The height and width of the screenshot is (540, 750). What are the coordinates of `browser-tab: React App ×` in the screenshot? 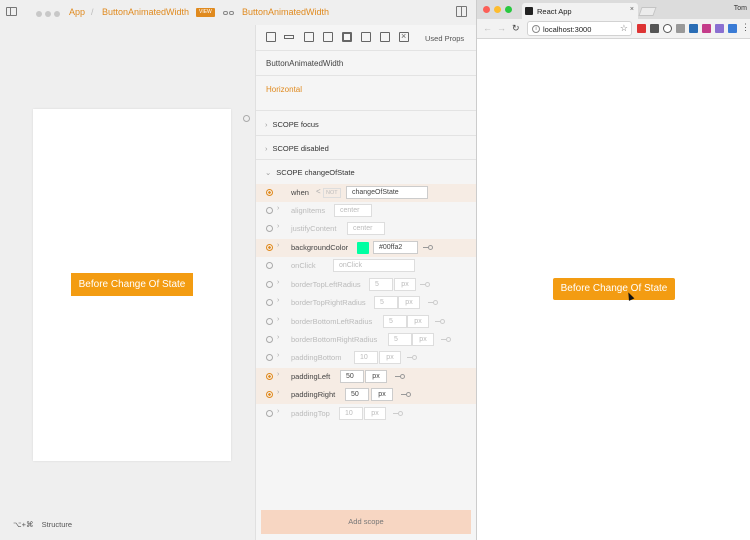 It's located at (580, 11).